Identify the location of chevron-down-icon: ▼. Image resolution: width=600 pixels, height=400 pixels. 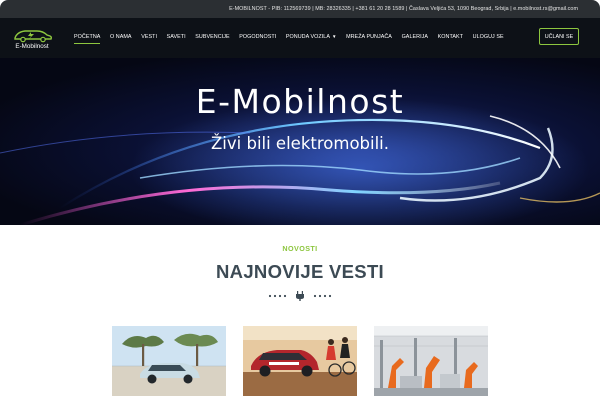
(334, 36).